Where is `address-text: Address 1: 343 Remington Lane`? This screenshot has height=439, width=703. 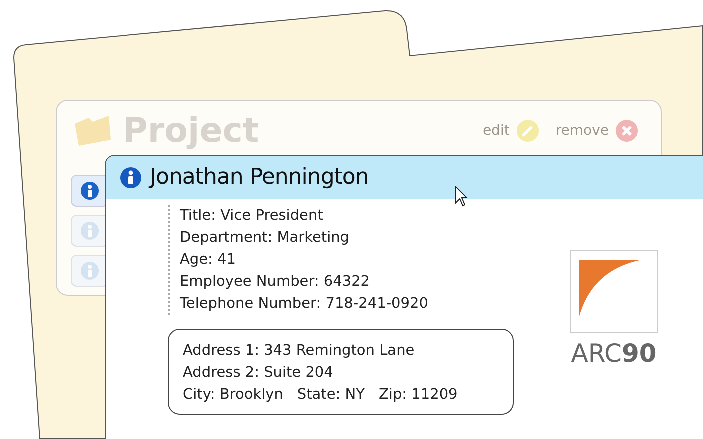 address-text: Address 1: 343 Remington Lane is located at coordinates (299, 351).